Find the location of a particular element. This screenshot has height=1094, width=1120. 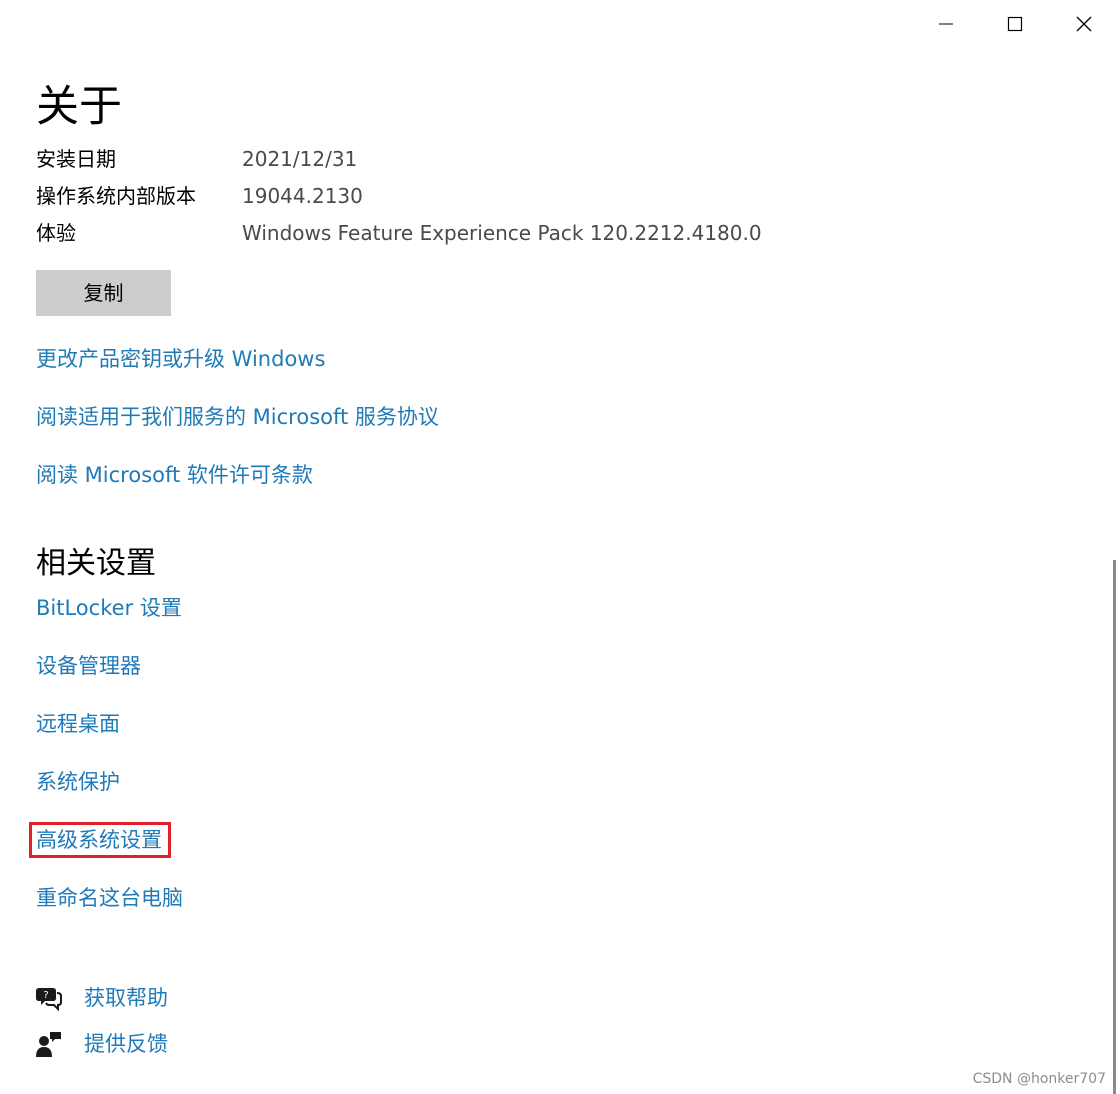

maximize-button is located at coordinates (1015, 24).